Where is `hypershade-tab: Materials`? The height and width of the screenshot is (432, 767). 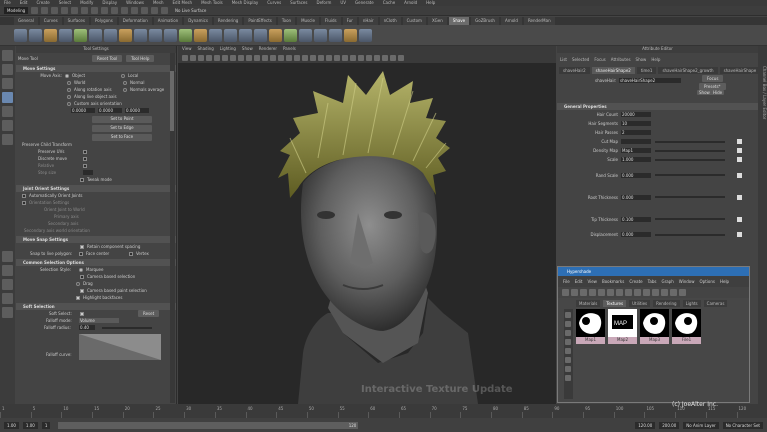
hypershade-tab: Materials is located at coordinates (588, 303).